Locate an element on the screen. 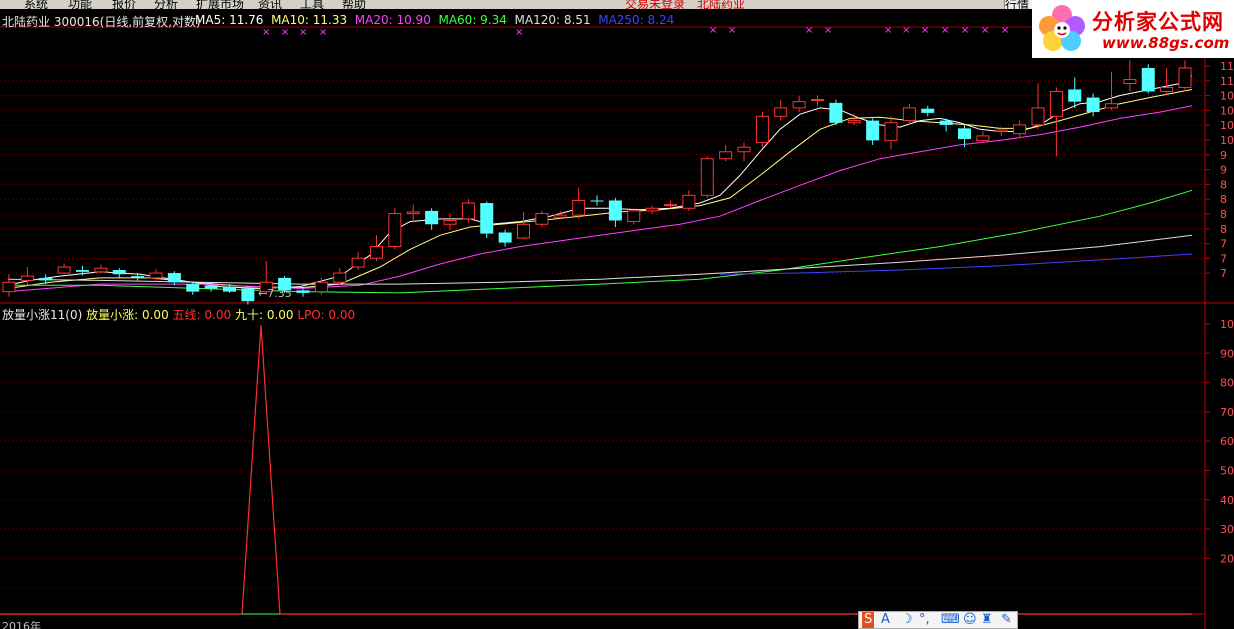  indicator-axis-label: 90 is located at coordinates (1227, 353).